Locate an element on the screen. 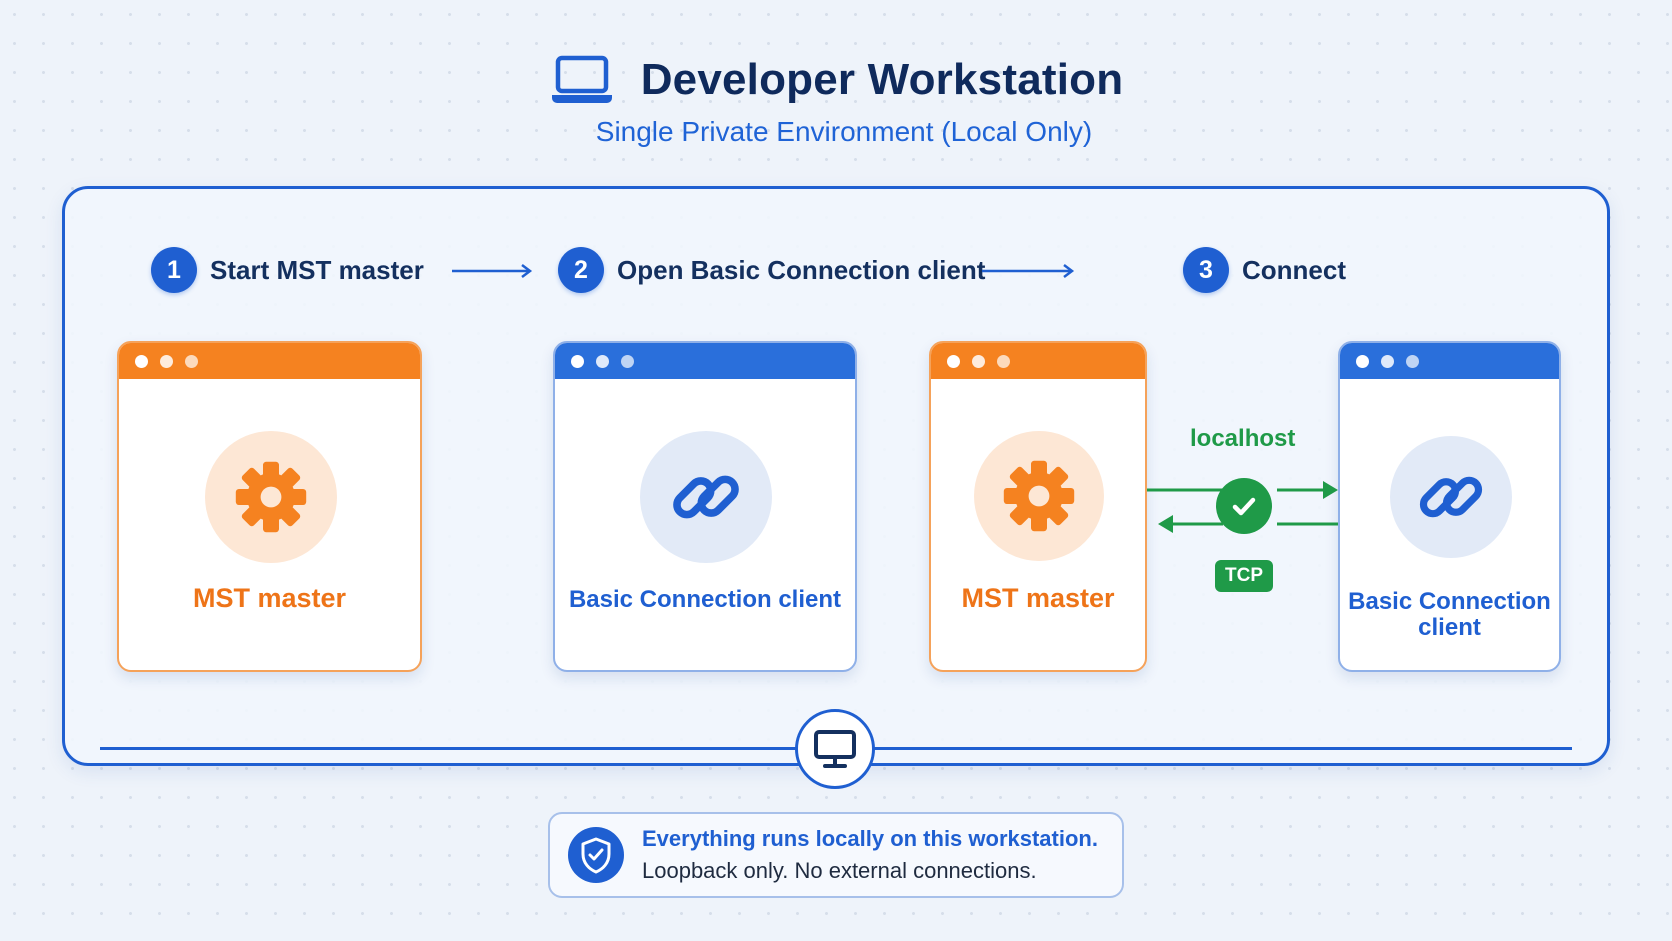 The height and width of the screenshot is (941, 1672). shield-check-icon is located at coordinates (596, 855).